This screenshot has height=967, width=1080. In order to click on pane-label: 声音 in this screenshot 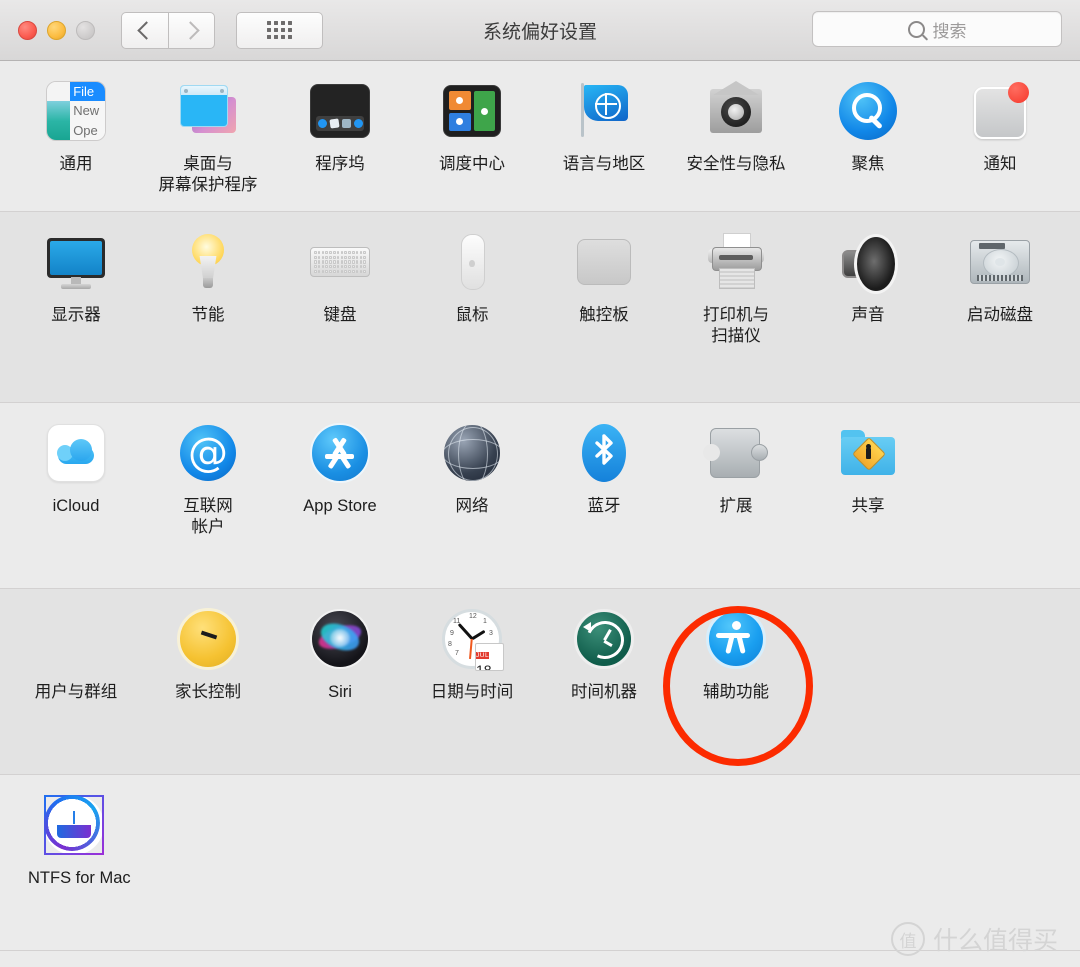, I will do `click(868, 315)`.